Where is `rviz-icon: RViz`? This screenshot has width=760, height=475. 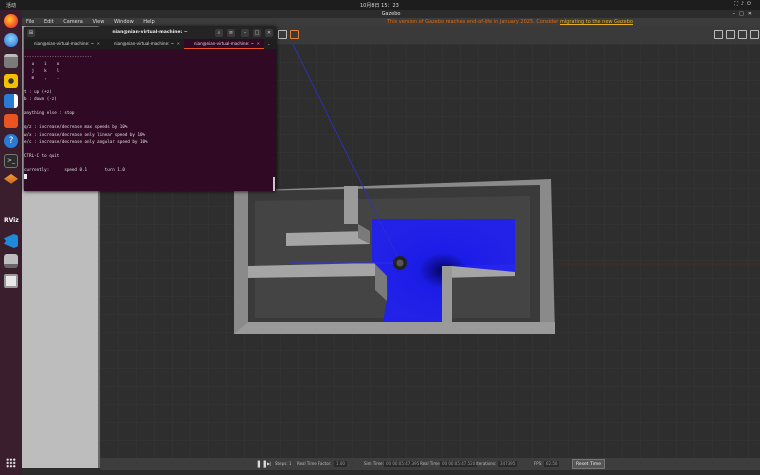
rviz-icon: RViz is located at coordinates (11, 221).